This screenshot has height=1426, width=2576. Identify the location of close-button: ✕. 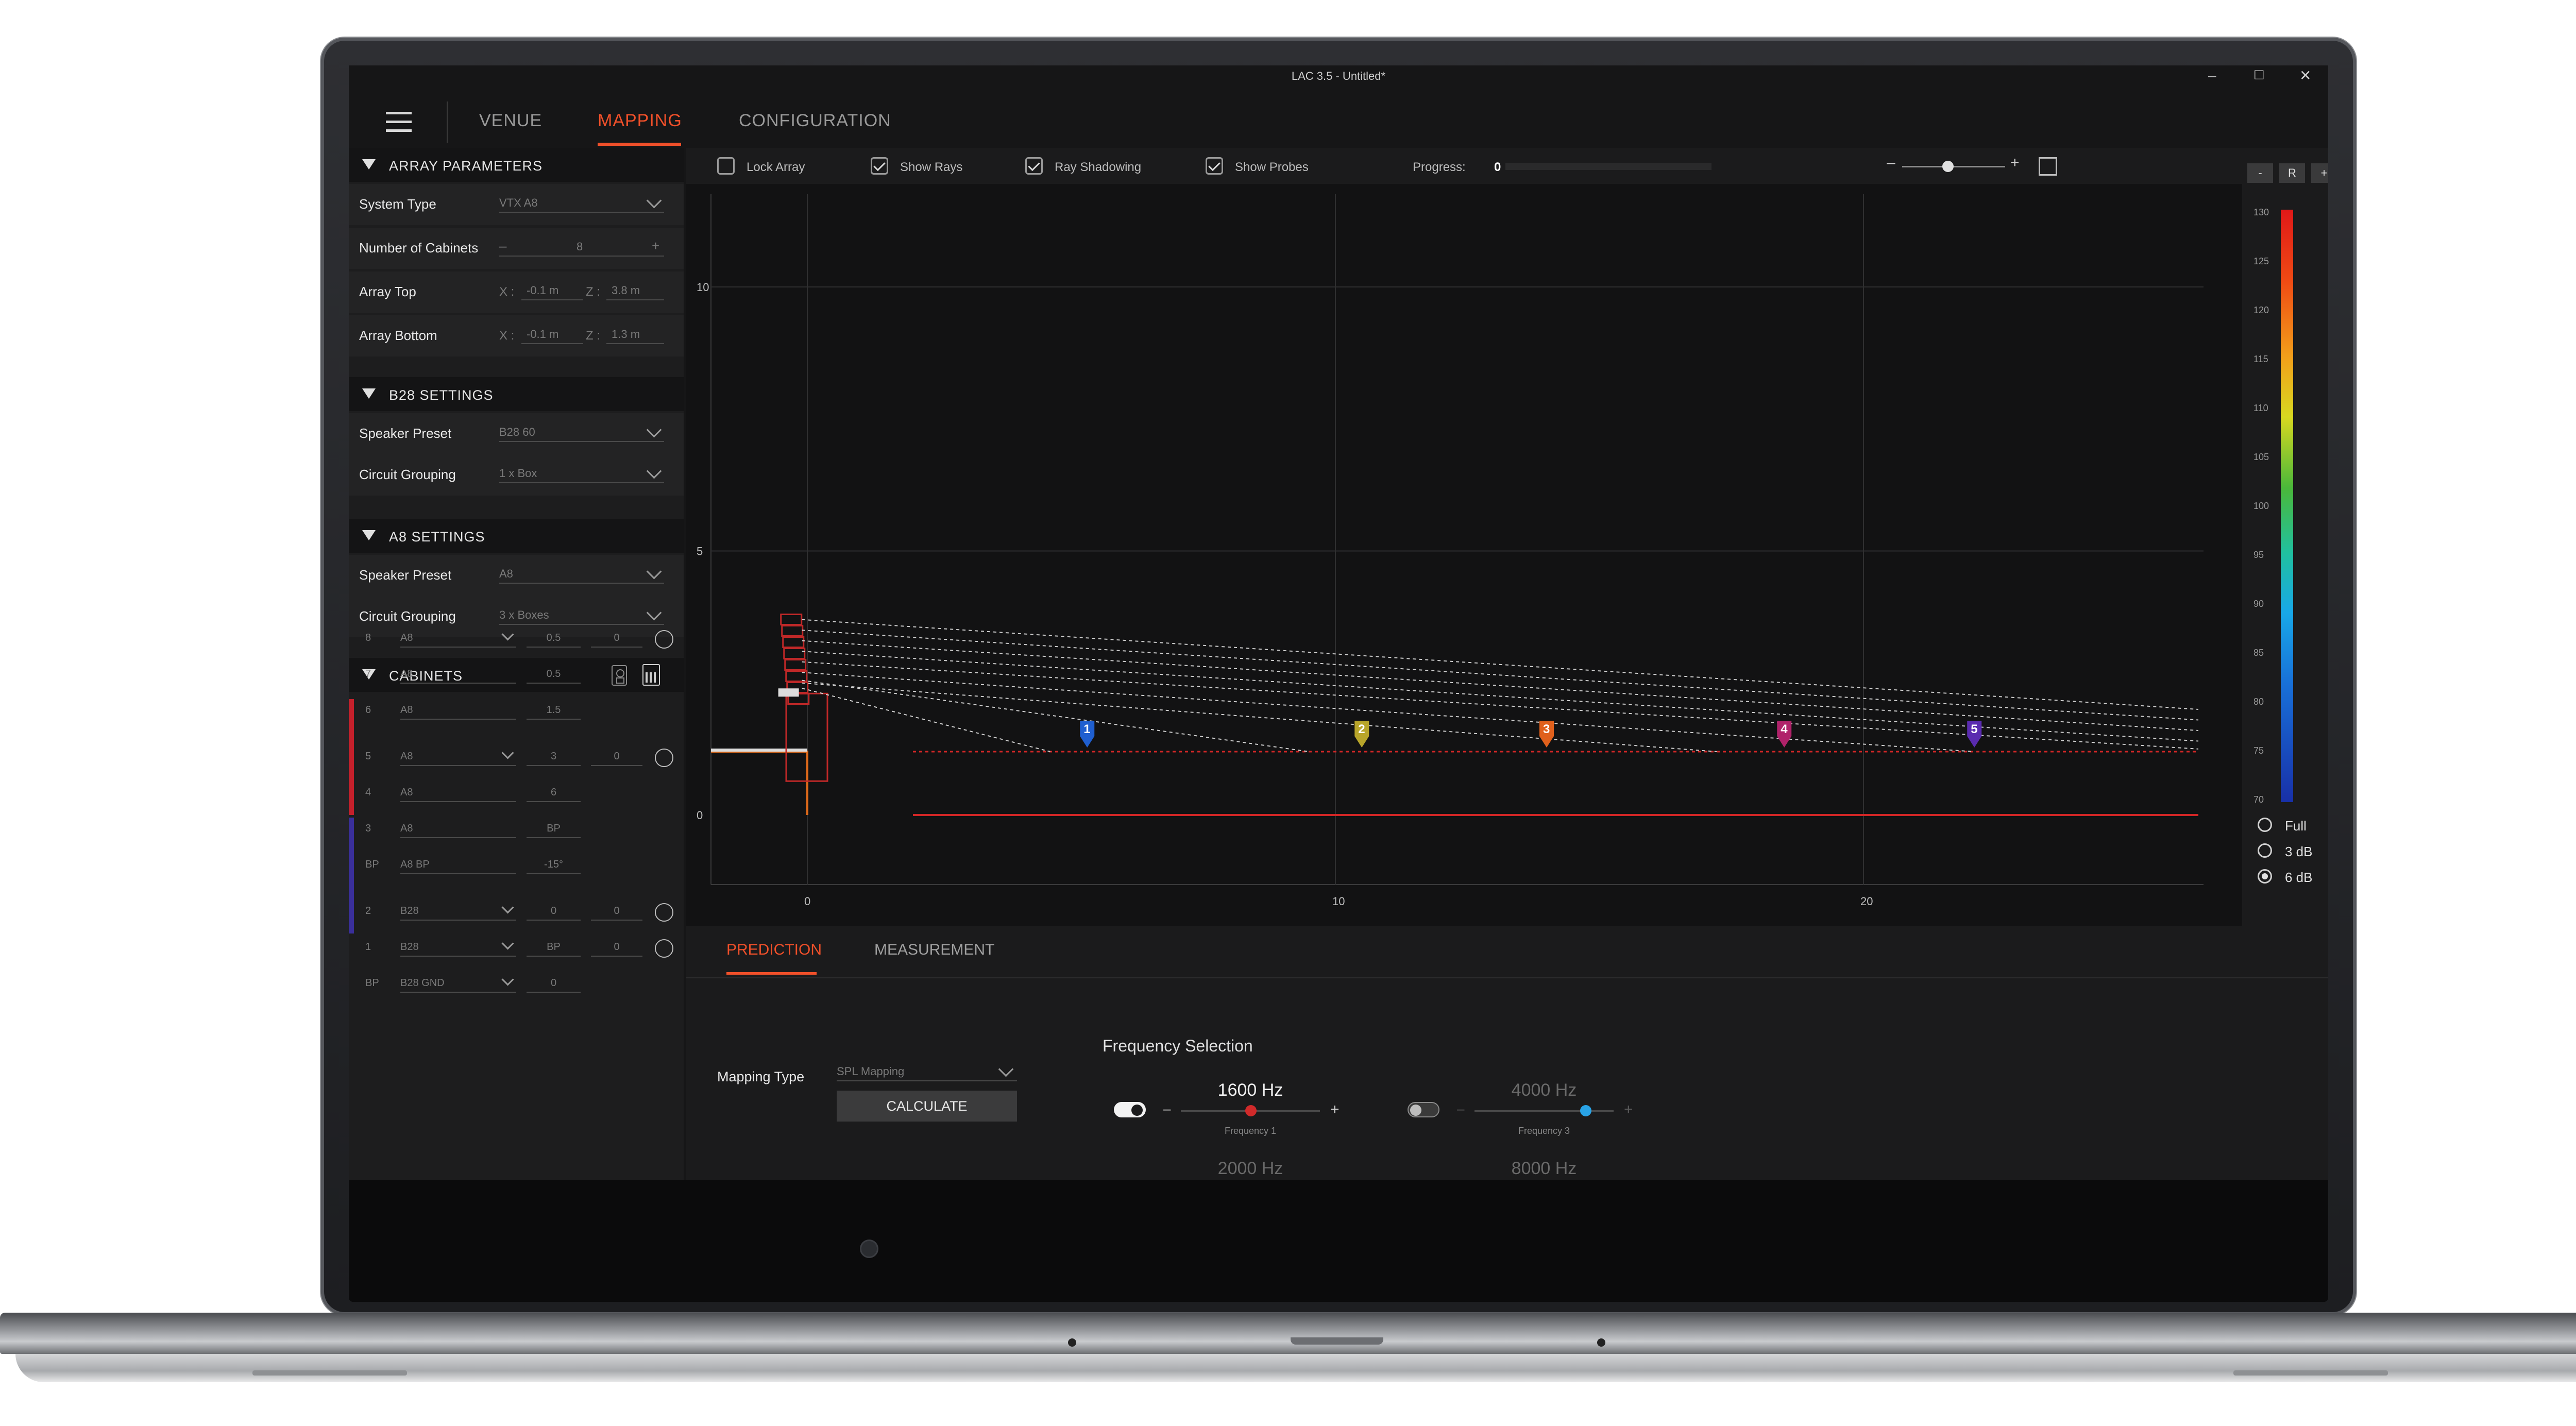
(2305, 76).